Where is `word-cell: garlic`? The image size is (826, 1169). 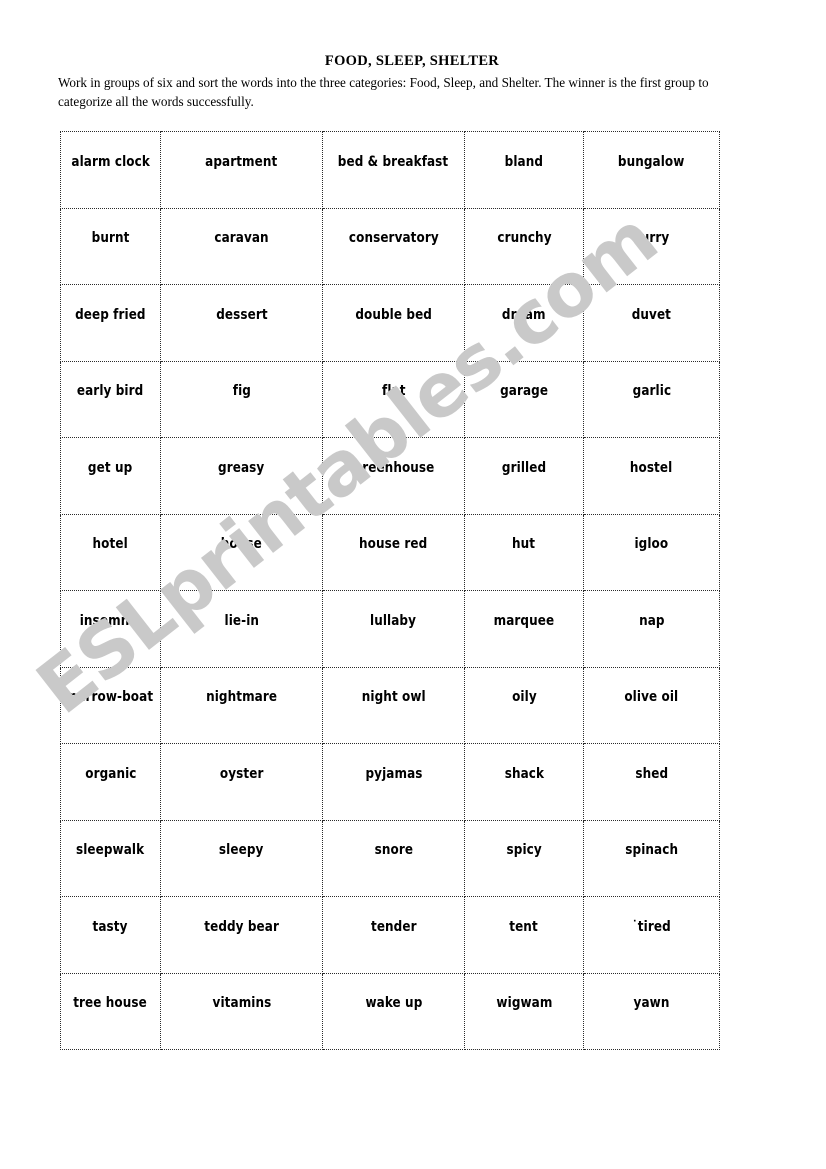
word-cell: garlic is located at coordinates (651, 399).